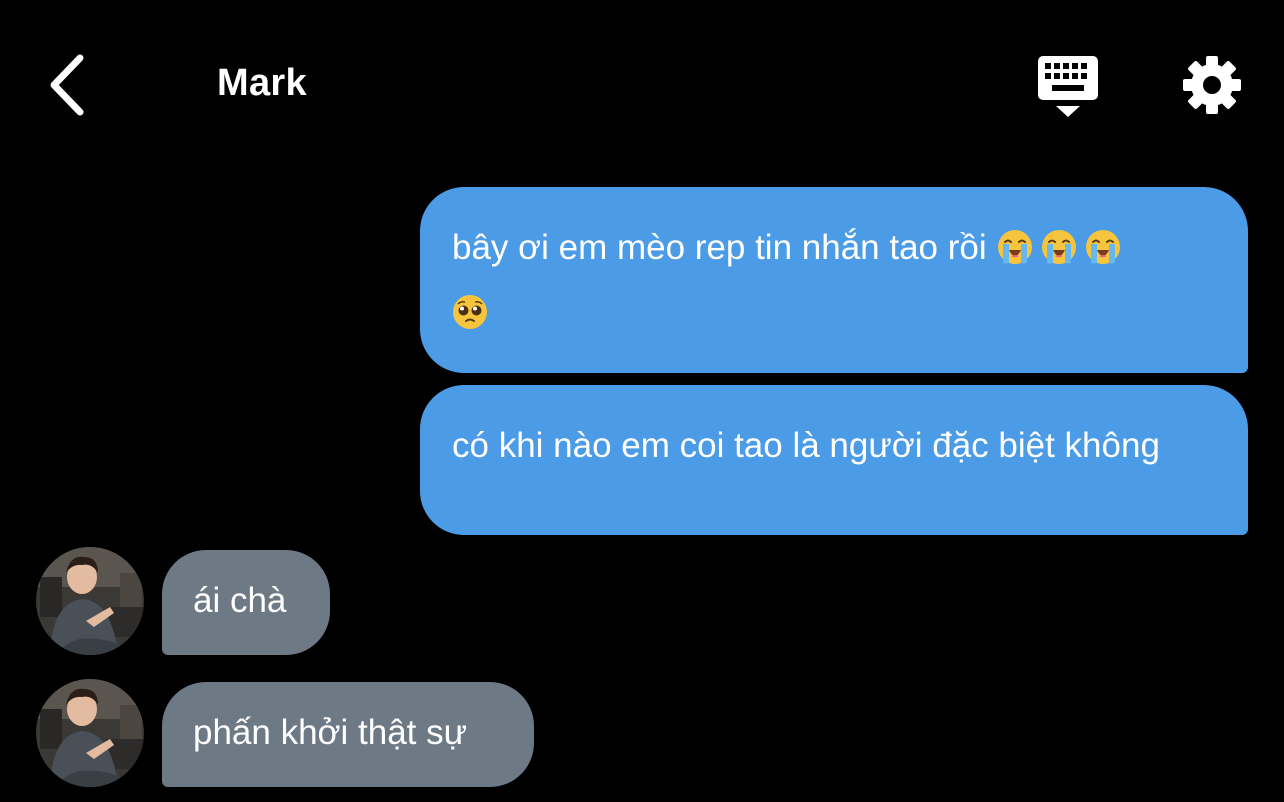 The width and height of the screenshot is (1284, 802). I want to click on conversation-title: Mark, so click(262, 83).